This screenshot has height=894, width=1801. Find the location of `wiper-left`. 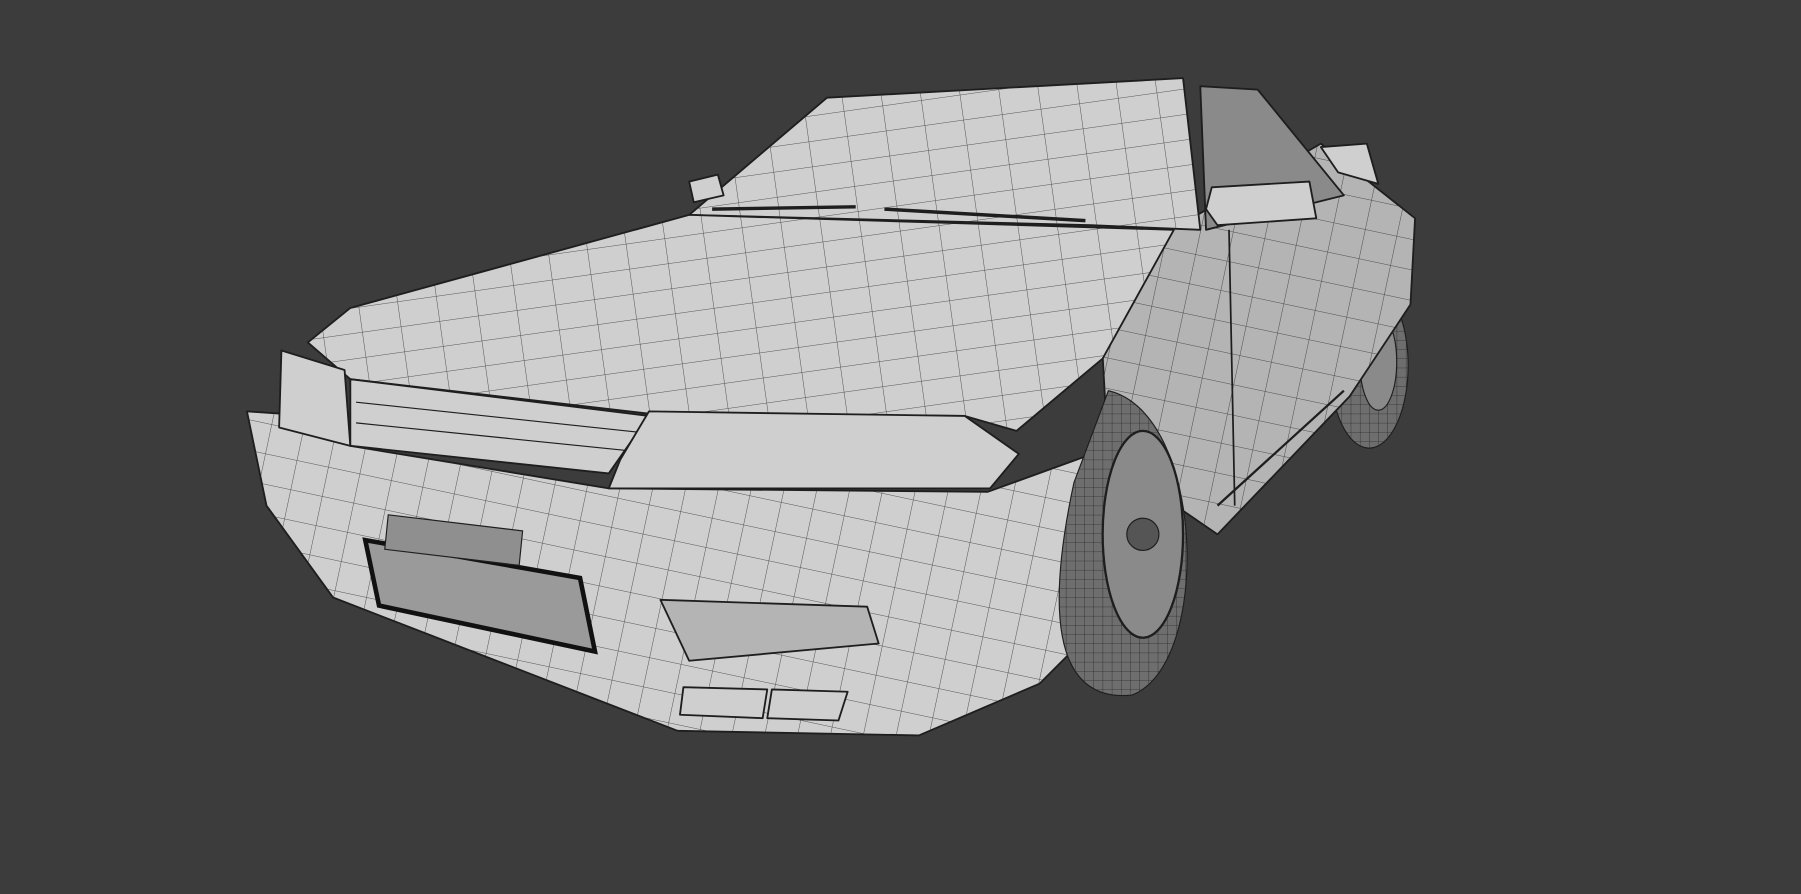

wiper-left is located at coordinates (784, 208).